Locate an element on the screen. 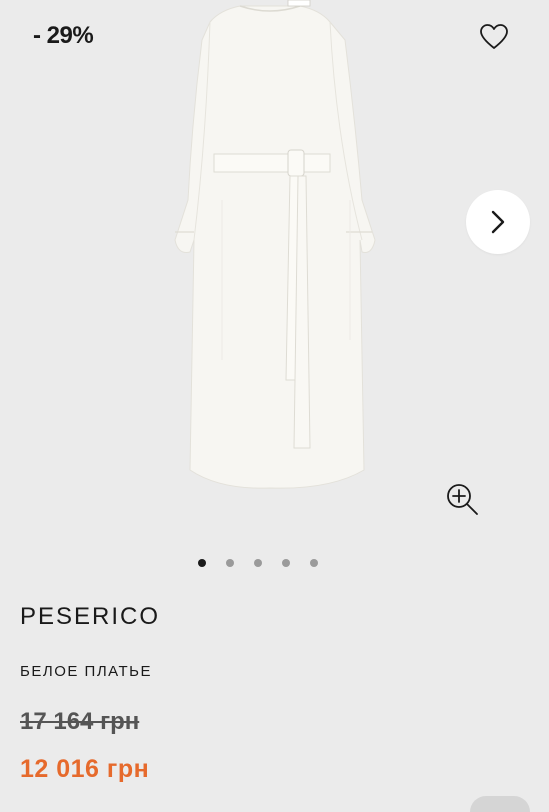 The width and height of the screenshot is (549, 812). next-image-button is located at coordinates (498, 222).